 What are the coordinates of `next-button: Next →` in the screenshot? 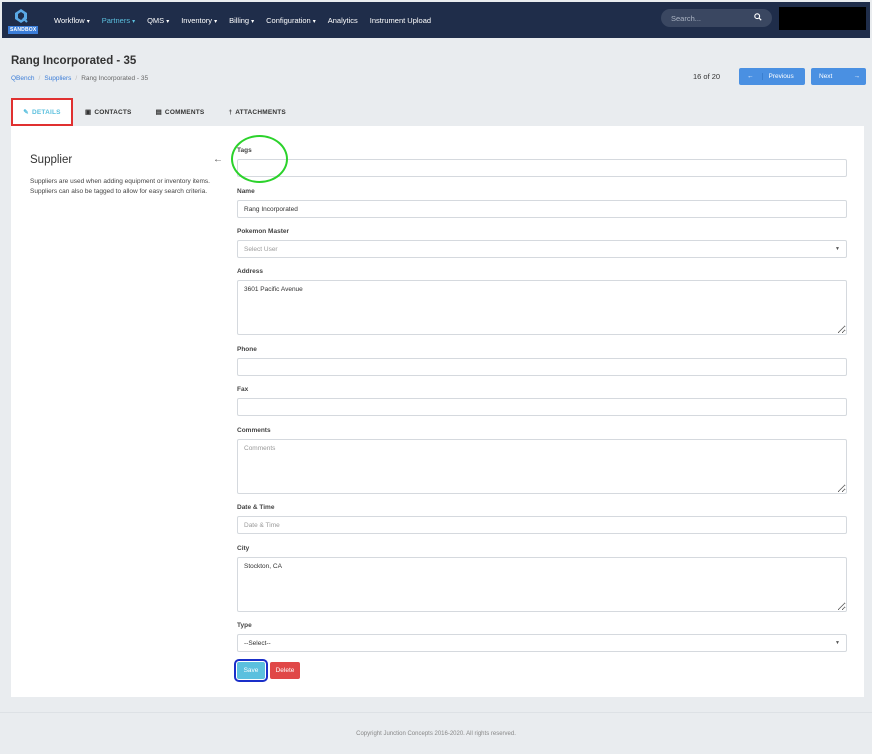 It's located at (838, 76).